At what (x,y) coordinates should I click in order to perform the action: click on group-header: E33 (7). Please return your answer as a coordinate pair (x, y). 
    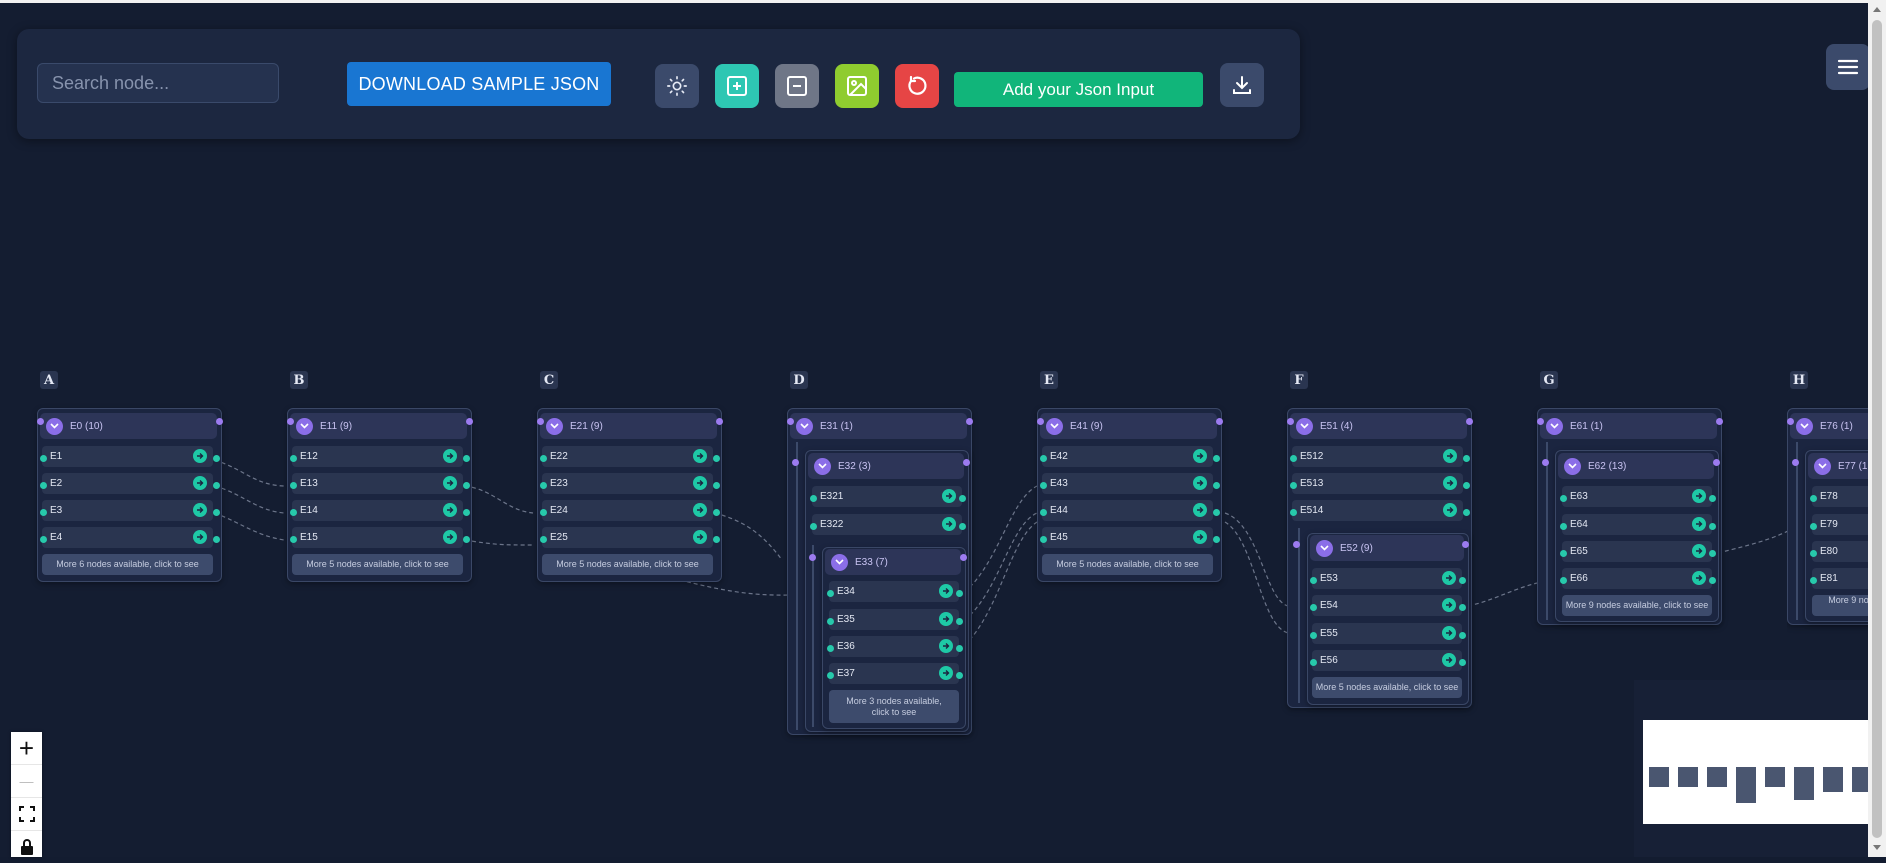
    Looking at the image, I should click on (893, 562).